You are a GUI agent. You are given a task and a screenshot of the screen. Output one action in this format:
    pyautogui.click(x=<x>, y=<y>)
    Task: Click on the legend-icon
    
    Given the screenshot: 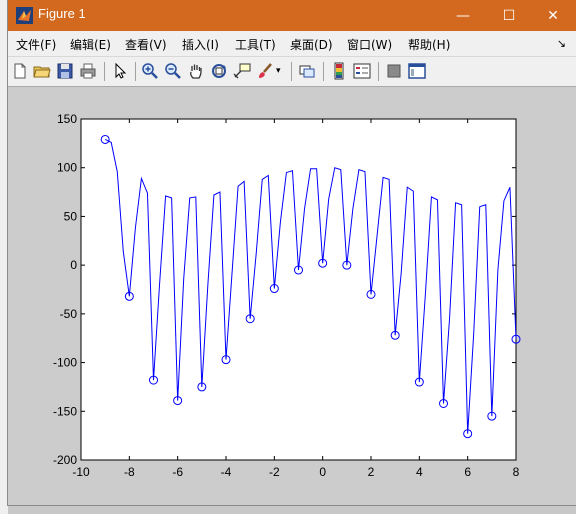 What is the action you would take?
    pyautogui.click(x=362, y=71)
    